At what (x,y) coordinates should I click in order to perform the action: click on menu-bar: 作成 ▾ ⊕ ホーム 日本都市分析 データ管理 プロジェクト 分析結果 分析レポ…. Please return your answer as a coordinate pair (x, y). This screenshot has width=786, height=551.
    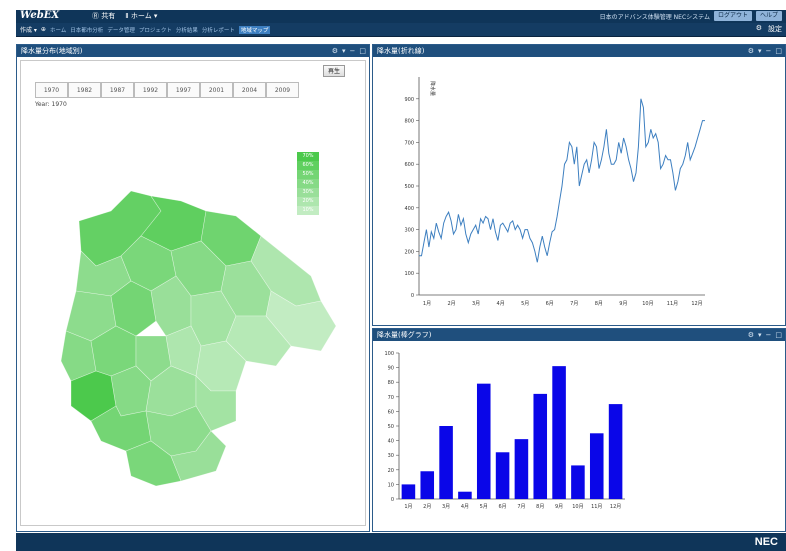
    Looking at the image, I should click on (401, 30).